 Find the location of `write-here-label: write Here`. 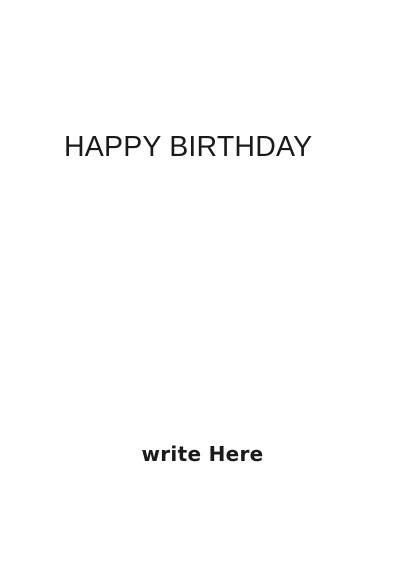

write-here-label: write Here is located at coordinates (202, 454).